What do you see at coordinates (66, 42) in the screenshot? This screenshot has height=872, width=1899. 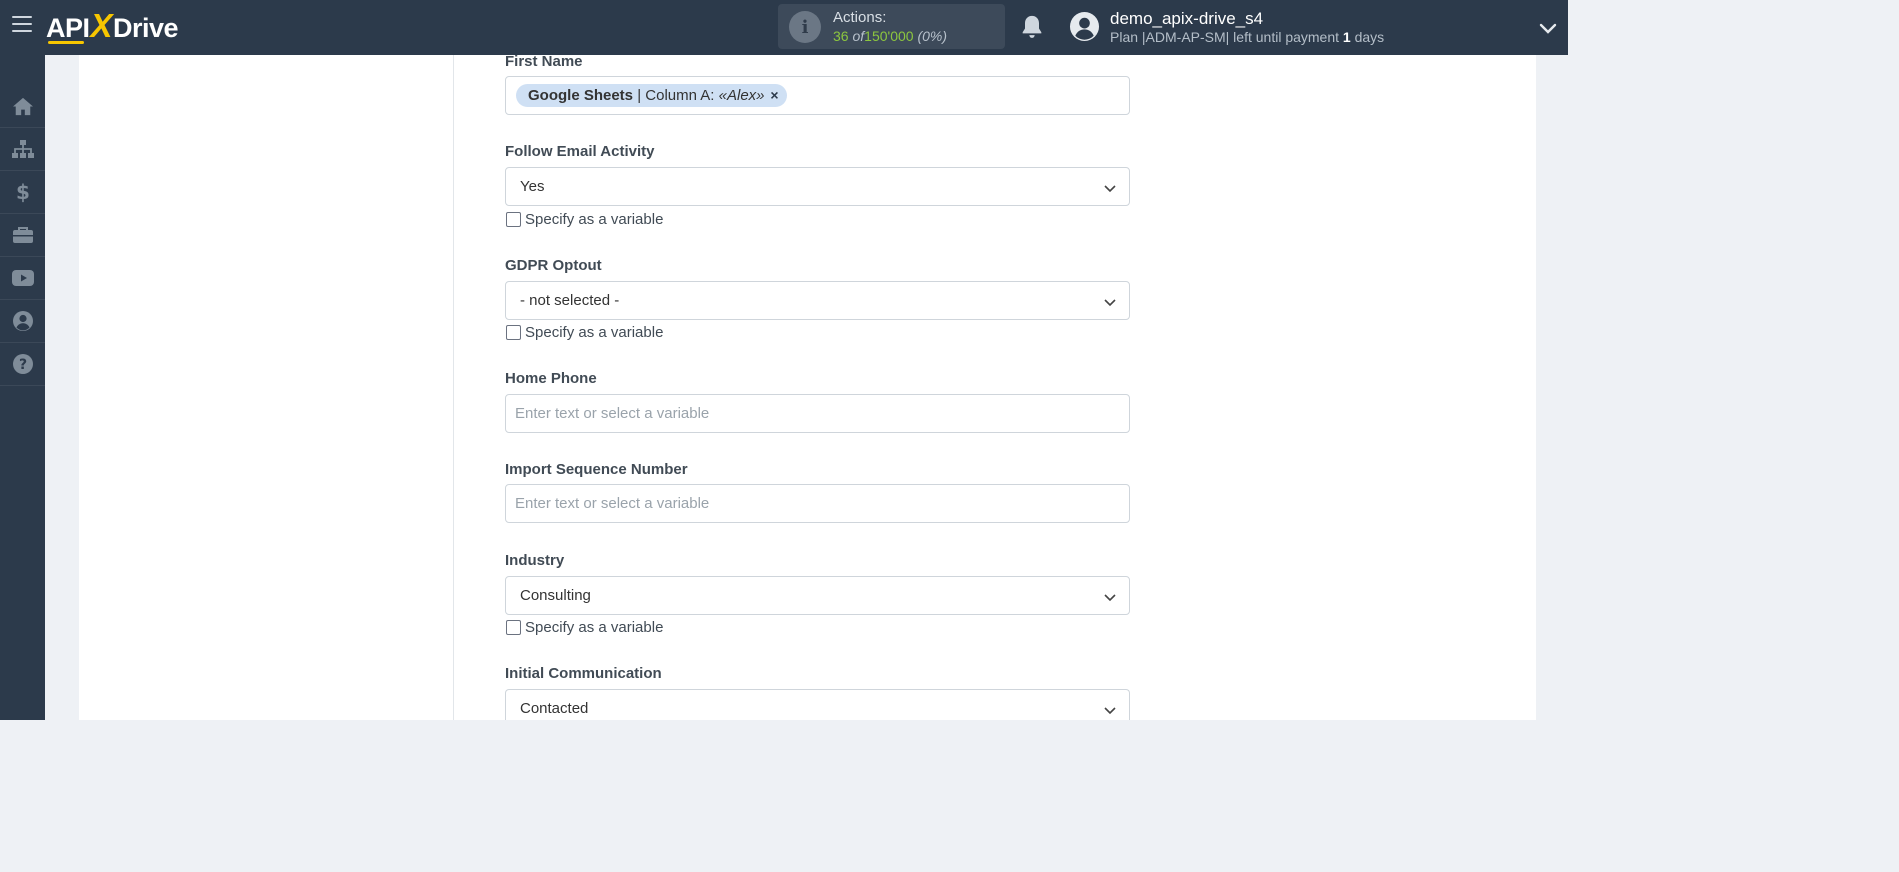 I see `logo-underline` at bounding box center [66, 42].